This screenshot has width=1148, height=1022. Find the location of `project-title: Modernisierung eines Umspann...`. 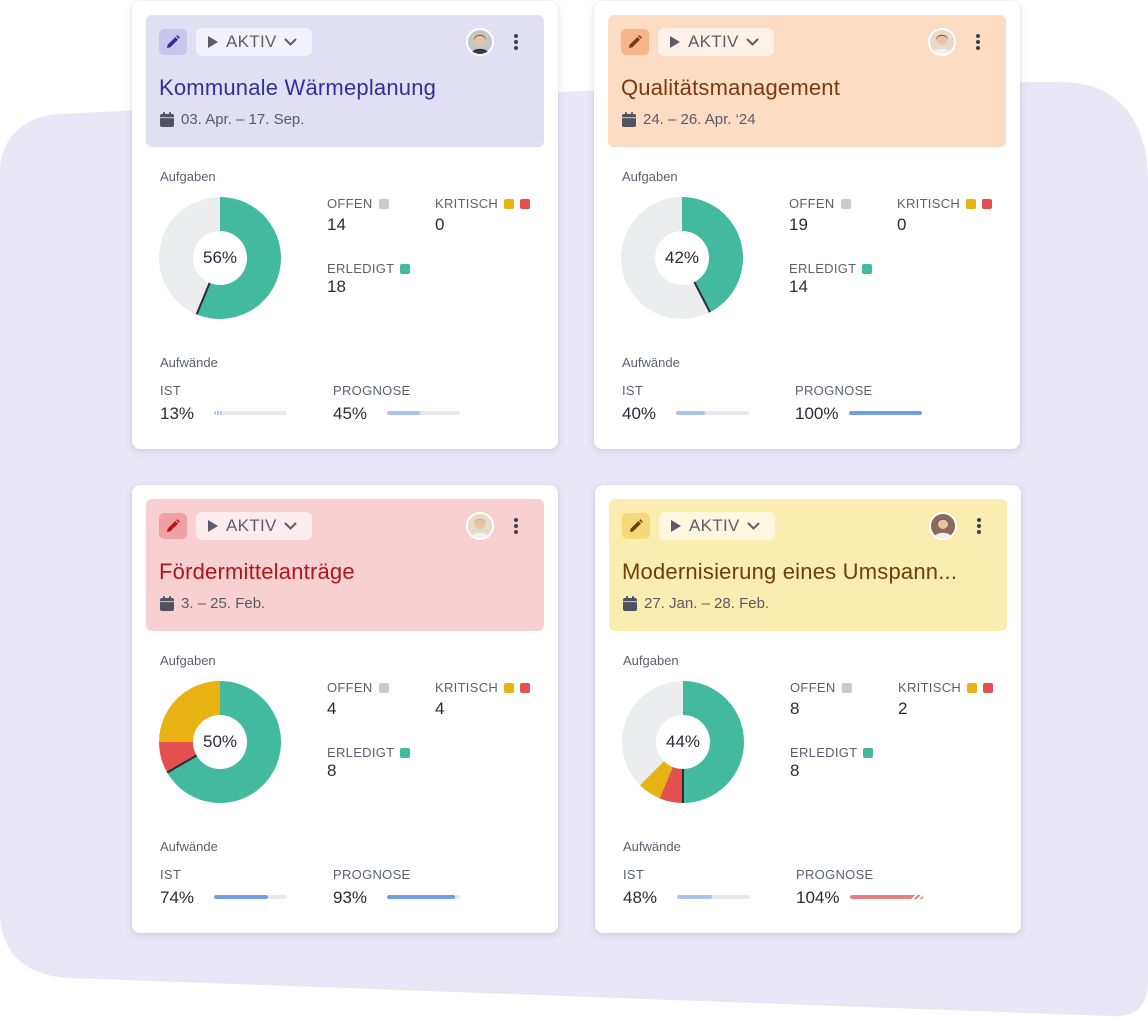

project-title: Modernisierung eines Umspann... is located at coordinates (789, 572).